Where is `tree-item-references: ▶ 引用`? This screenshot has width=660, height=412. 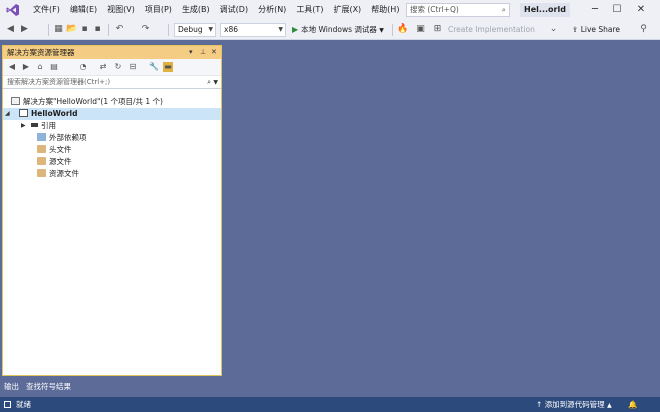 tree-item-references: ▶ 引用 is located at coordinates (38, 126).